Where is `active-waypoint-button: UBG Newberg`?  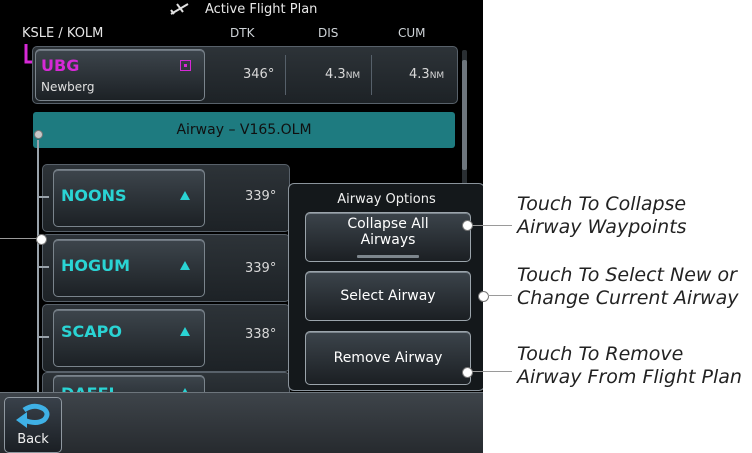
active-waypoint-button: UBG Newberg is located at coordinates (120, 75).